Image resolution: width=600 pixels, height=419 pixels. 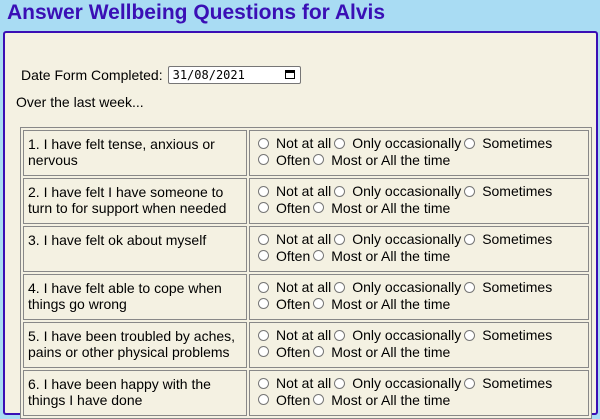 I want to click on title-bar: Answer Wellbeing Questions for Alvis, so click(x=300, y=16).